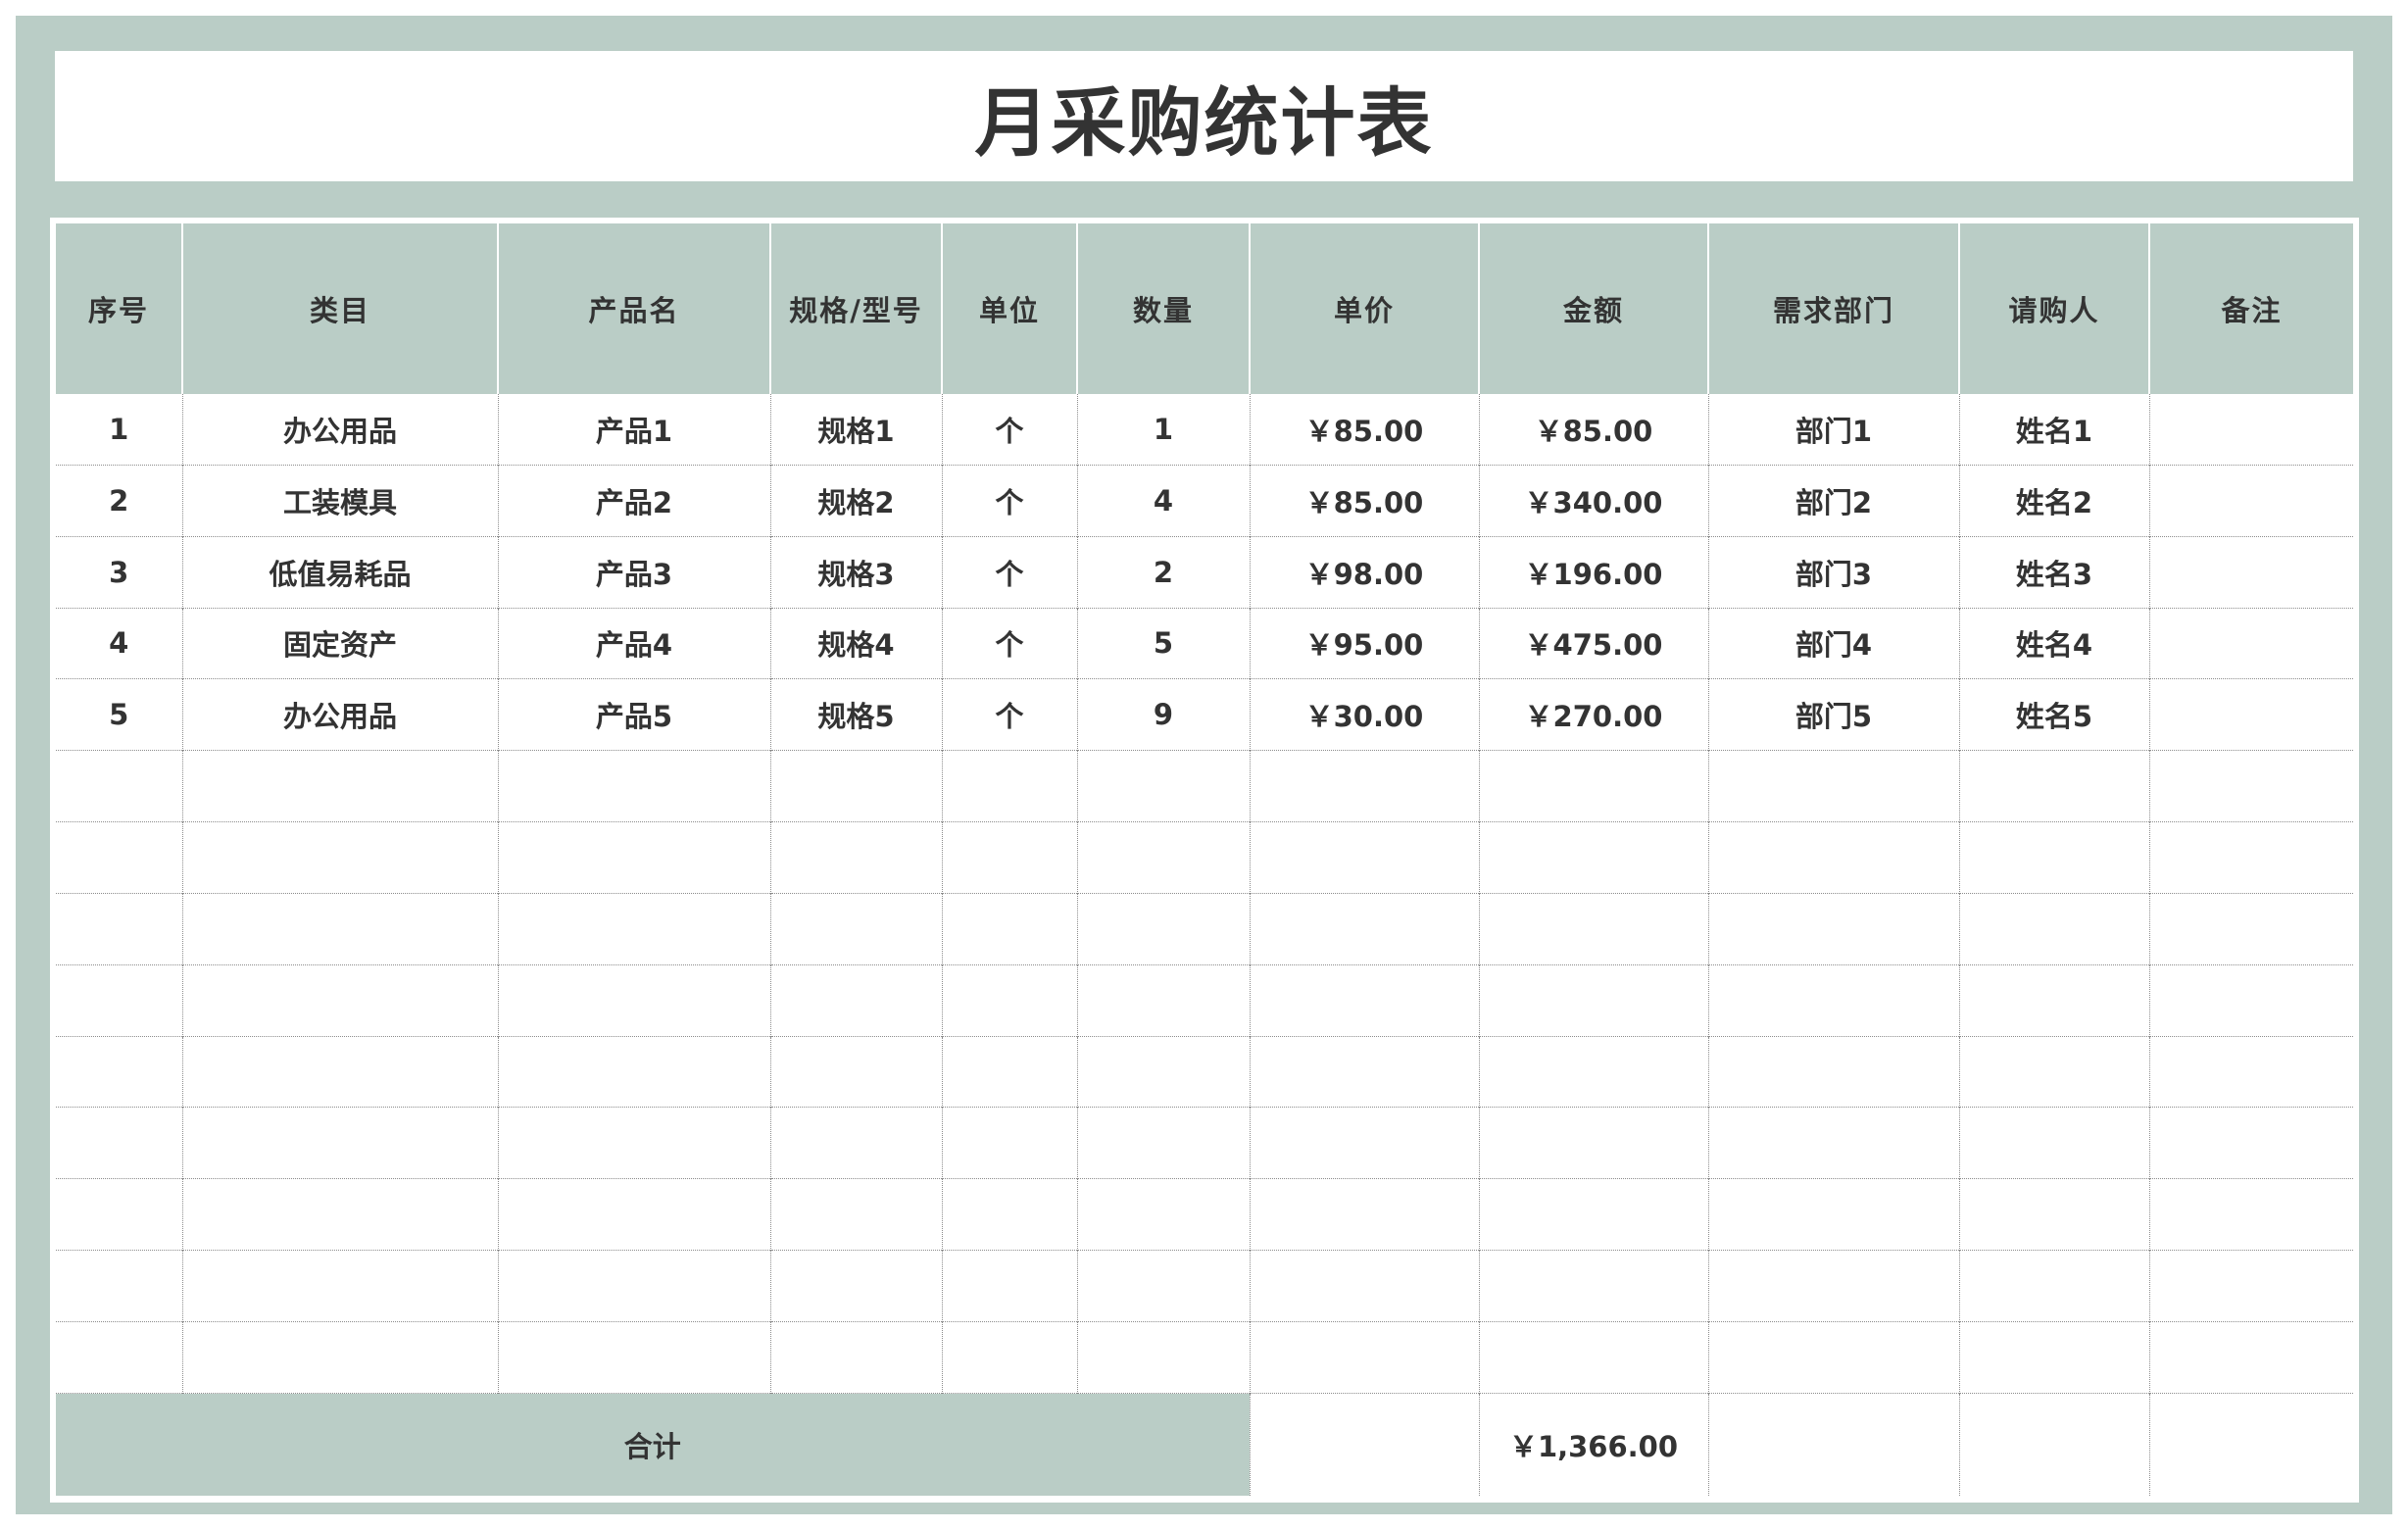 The width and height of the screenshot is (2408, 1530). What do you see at coordinates (1593, 643) in the screenshot?
I see `cell-amount: ￥475.00` at bounding box center [1593, 643].